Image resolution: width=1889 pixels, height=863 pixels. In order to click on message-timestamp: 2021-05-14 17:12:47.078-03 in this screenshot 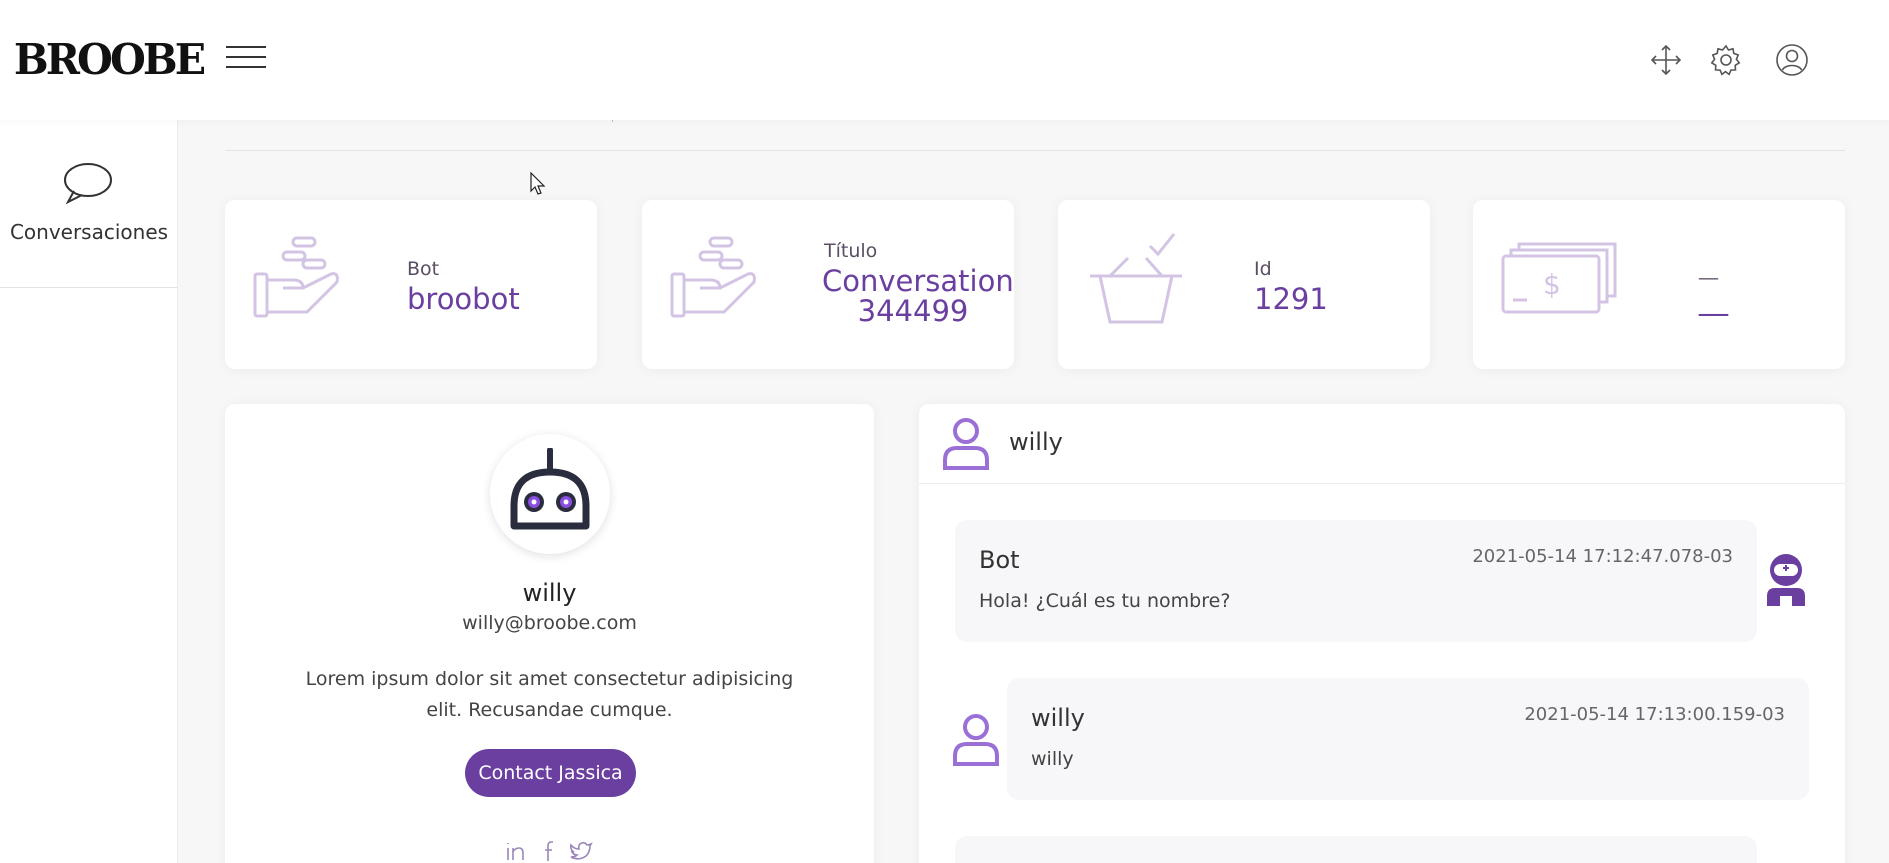, I will do `click(1602, 556)`.